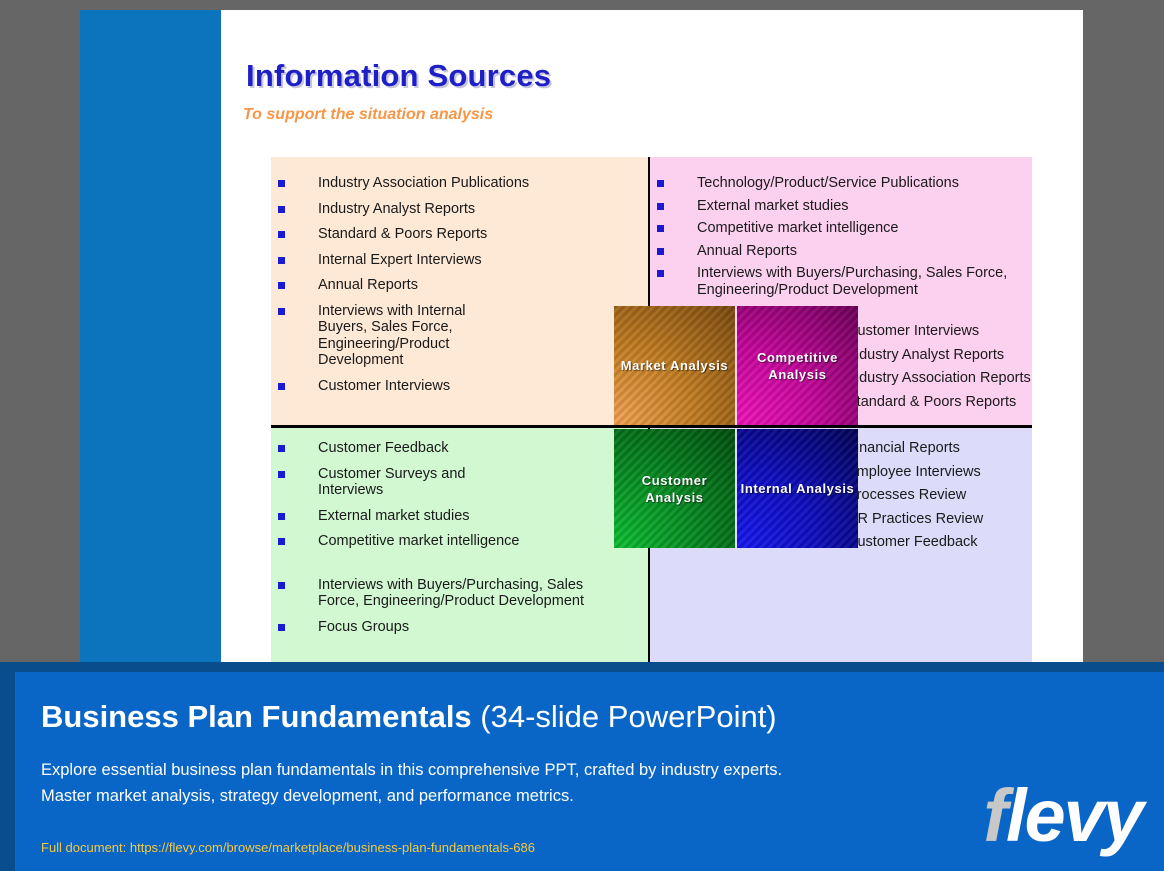 The image size is (1164, 871). Describe the element at coordinates (256, 716) in the screenshot. I see `footer-title-bold: Business Plan Fundamentals` at that location.